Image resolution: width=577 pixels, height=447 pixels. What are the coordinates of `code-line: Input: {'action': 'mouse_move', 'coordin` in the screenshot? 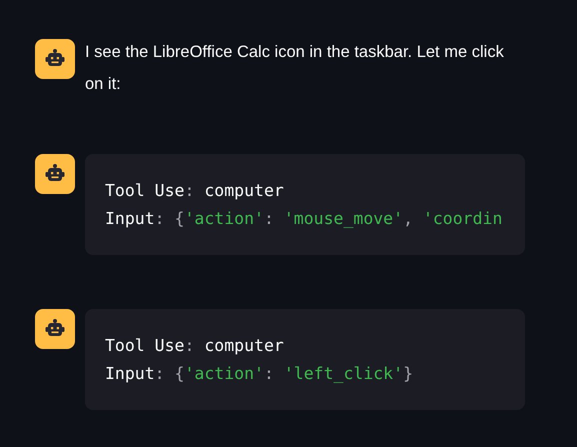 It's located at (303, 219).